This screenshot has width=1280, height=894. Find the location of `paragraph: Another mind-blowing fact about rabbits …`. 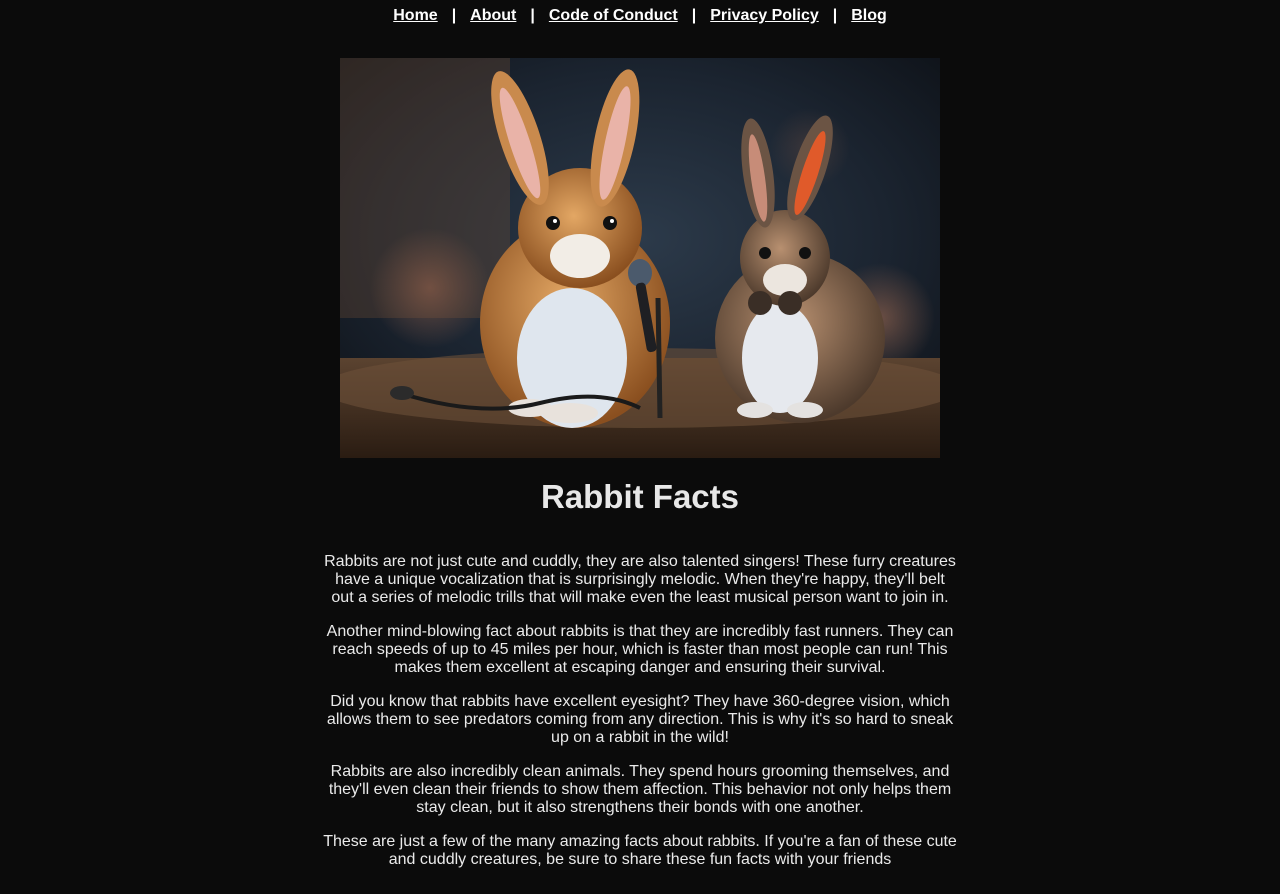

paragraph: Another mind-blowing fact about rabbits … is located at coordinates (640, 649).